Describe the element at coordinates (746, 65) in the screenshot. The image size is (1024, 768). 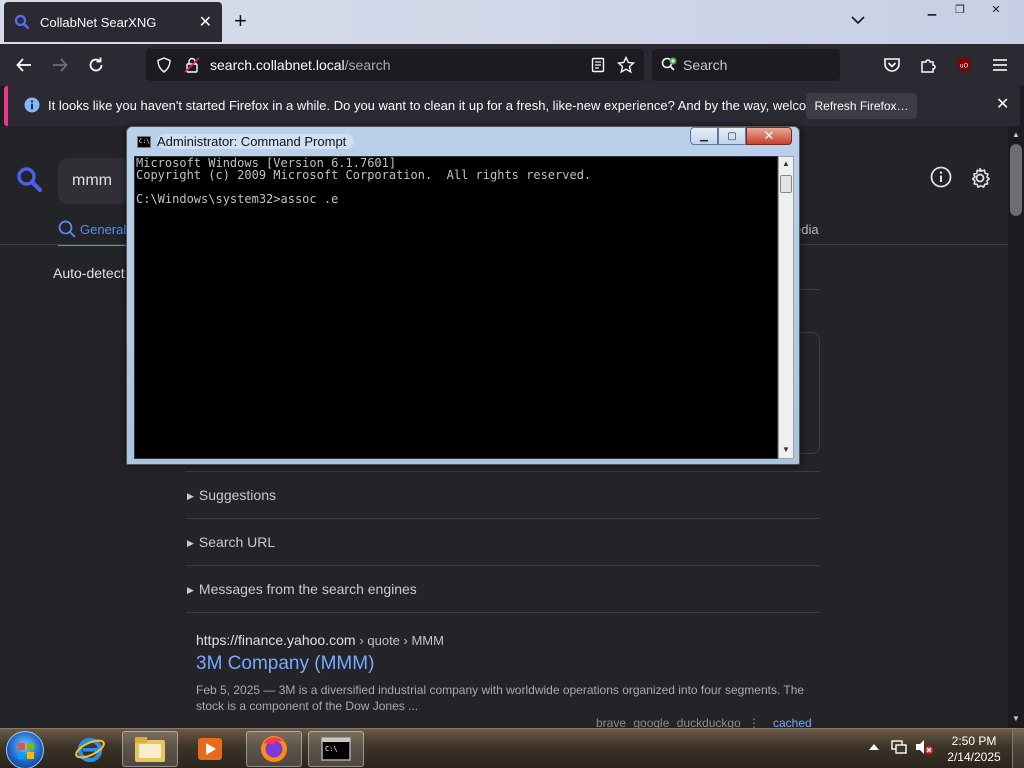
I see `search-bar: Search` at that location.